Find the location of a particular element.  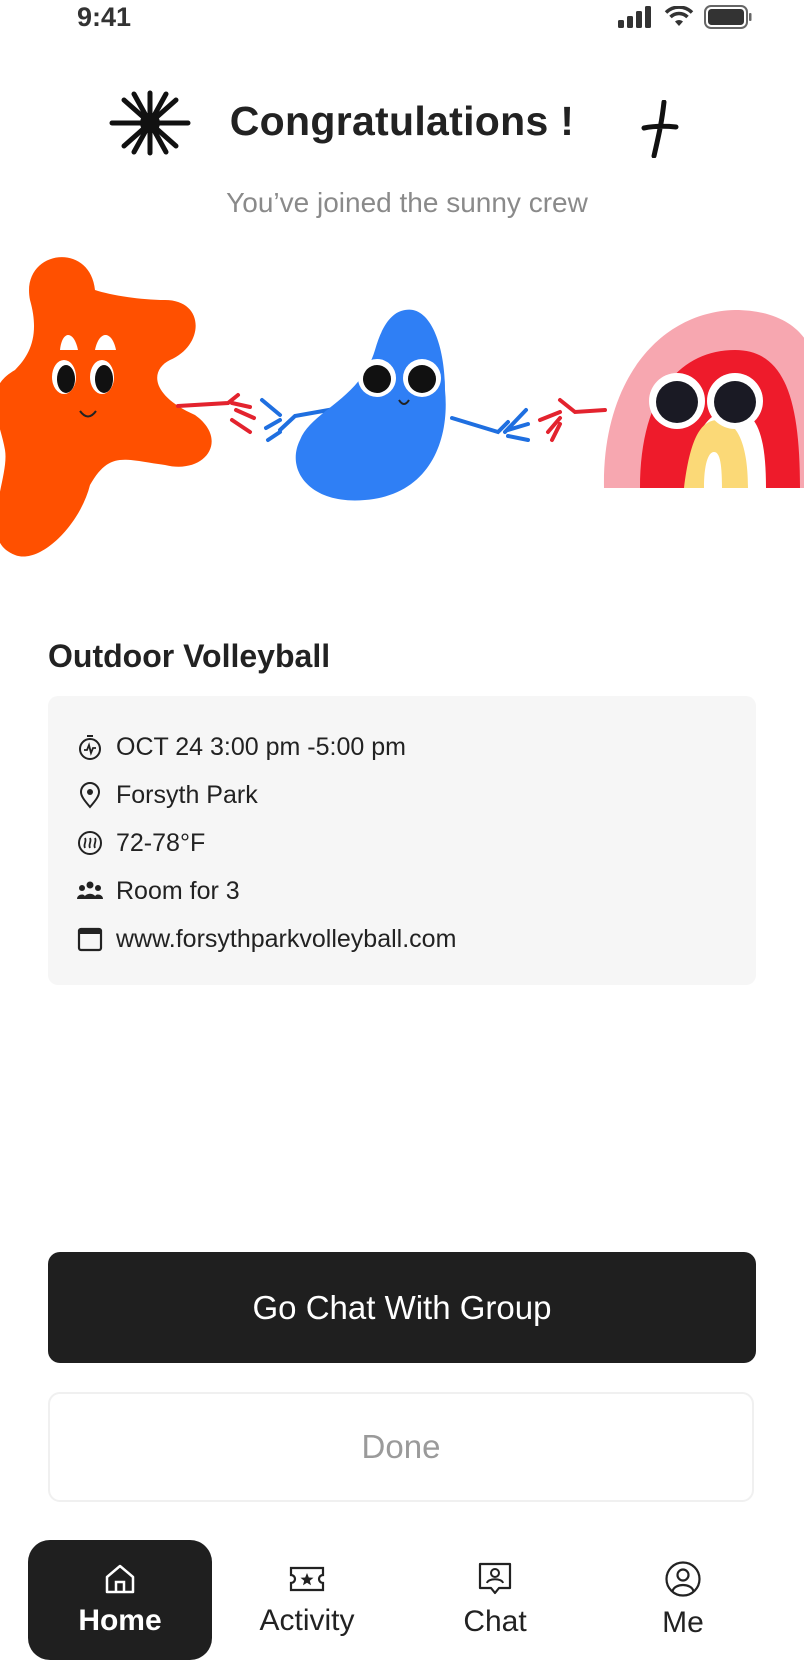

page-title: Congratulations ! is located at coordinates (402, 121).